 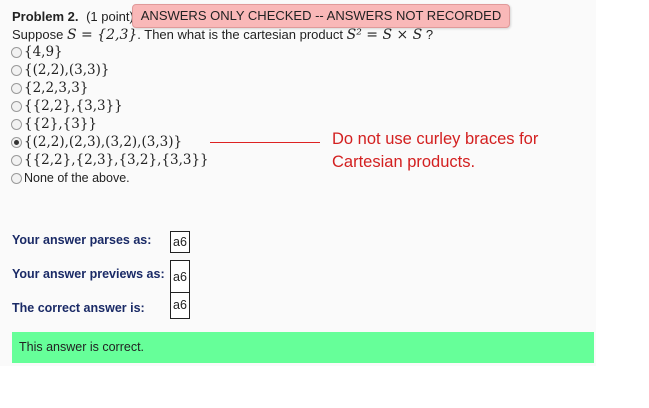 I want to click on option-1: {4,9}, so click(x=110, y=52).